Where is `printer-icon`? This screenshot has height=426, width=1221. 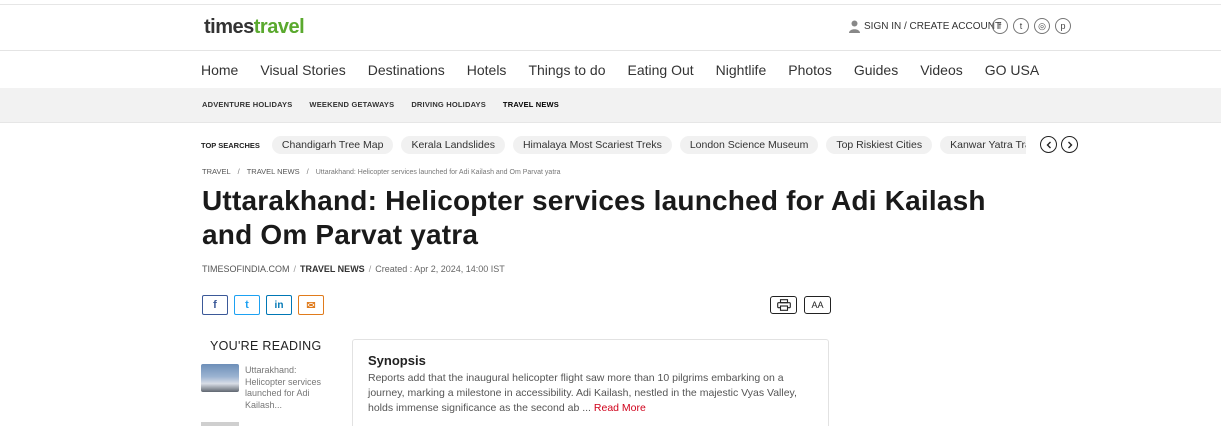 printer-icon is located at coordinates (783, 305).